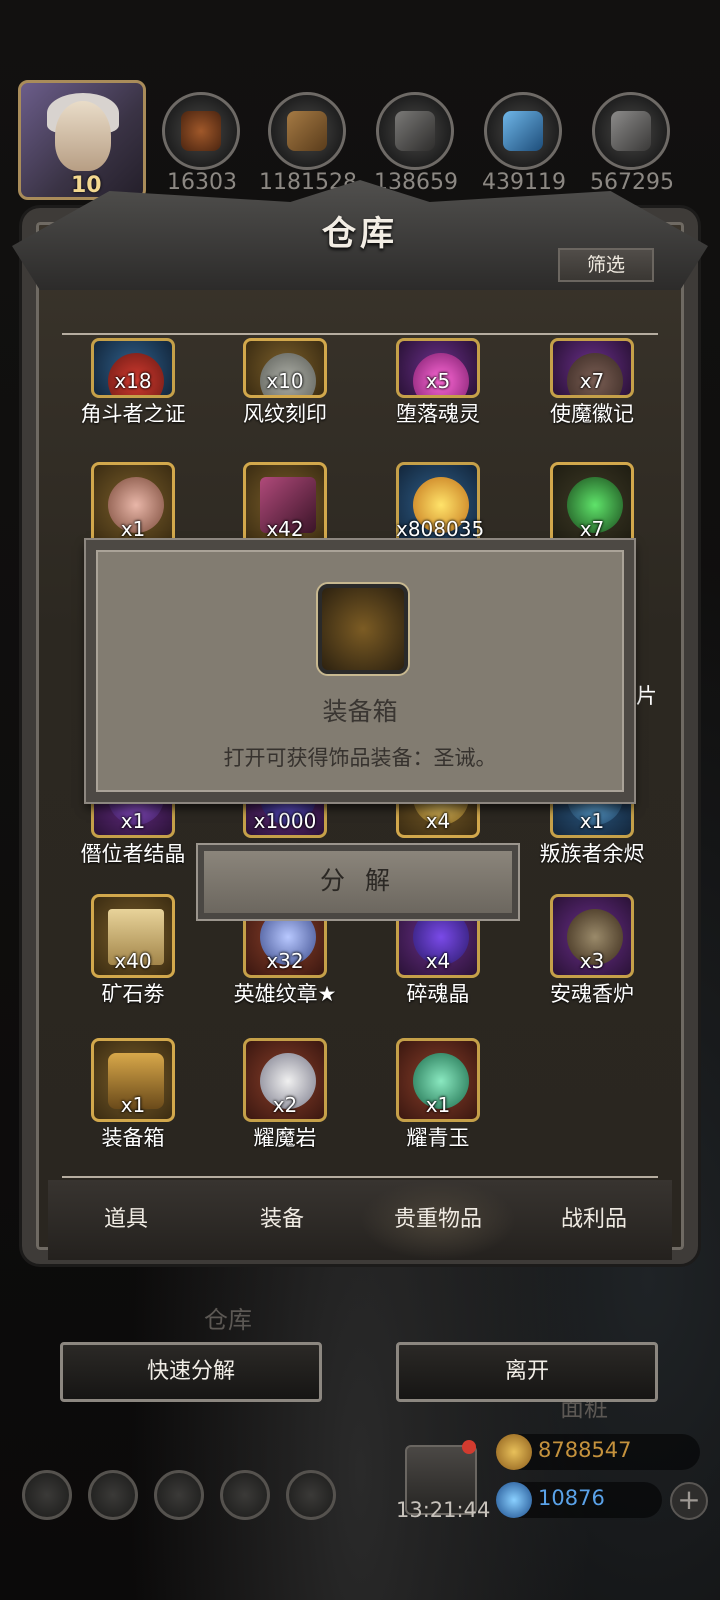 The height and width of the screenshot is (1600, 720). I want to click on leave-button: 离开, so click(527, 1372).